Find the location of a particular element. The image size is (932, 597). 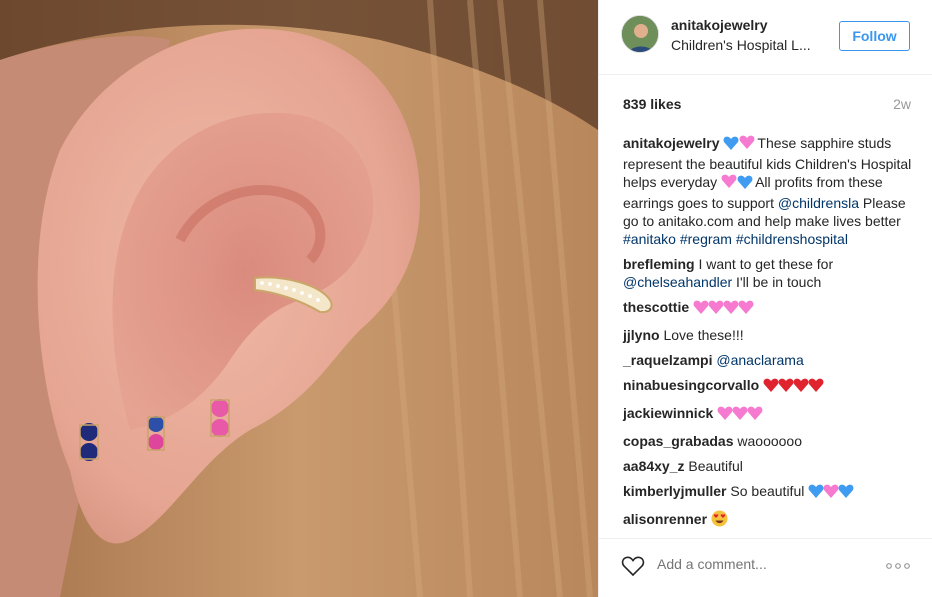

comment-item: _raquelzampi @anaclarama is located at coordinates (768, 360).